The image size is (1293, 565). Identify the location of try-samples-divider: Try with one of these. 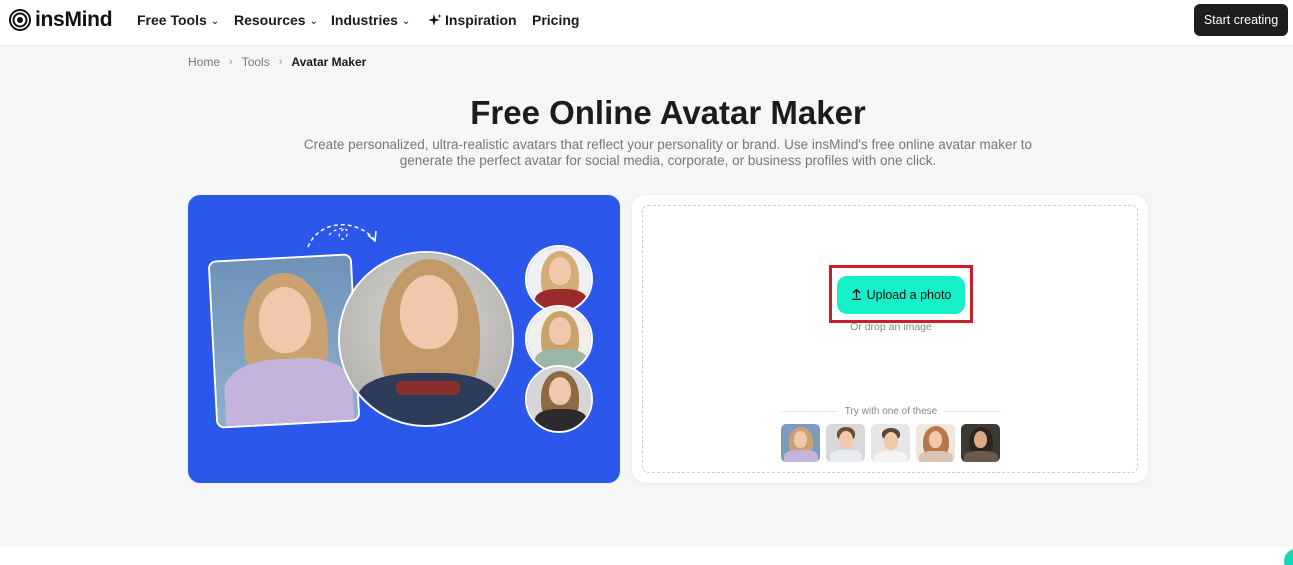
(891, 411).